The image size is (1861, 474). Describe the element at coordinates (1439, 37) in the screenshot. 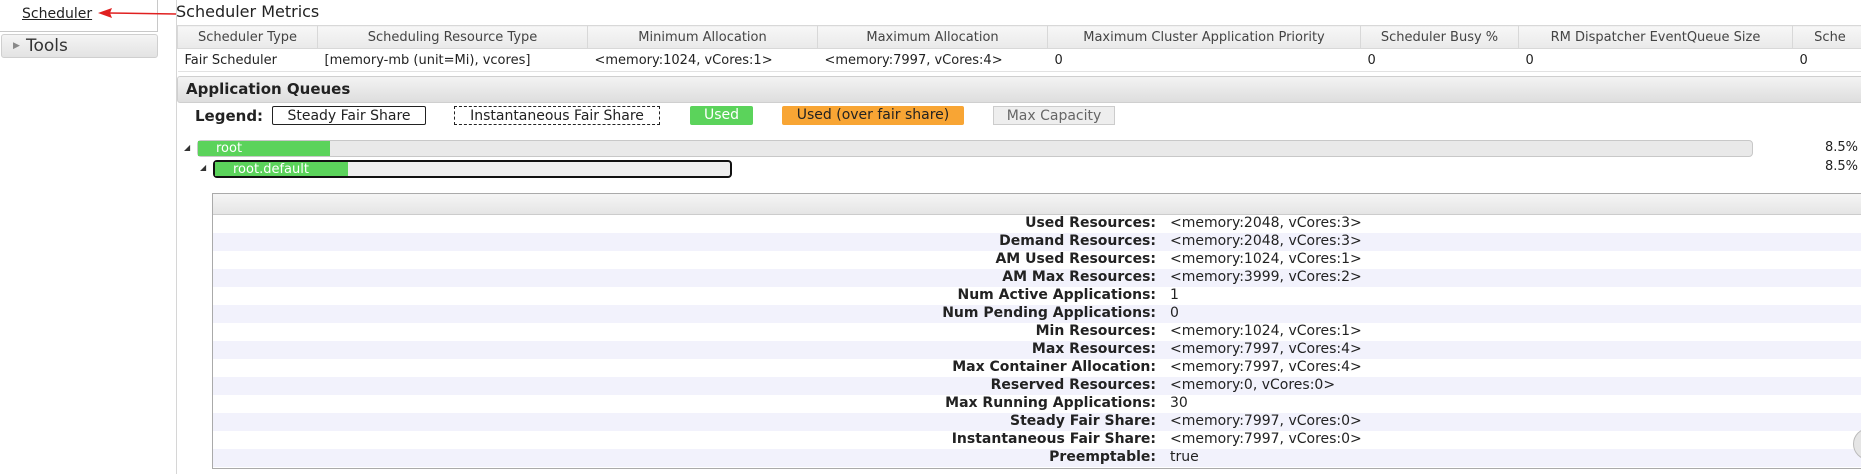

I see `col-busy: Scheduler Busy %` at that location.